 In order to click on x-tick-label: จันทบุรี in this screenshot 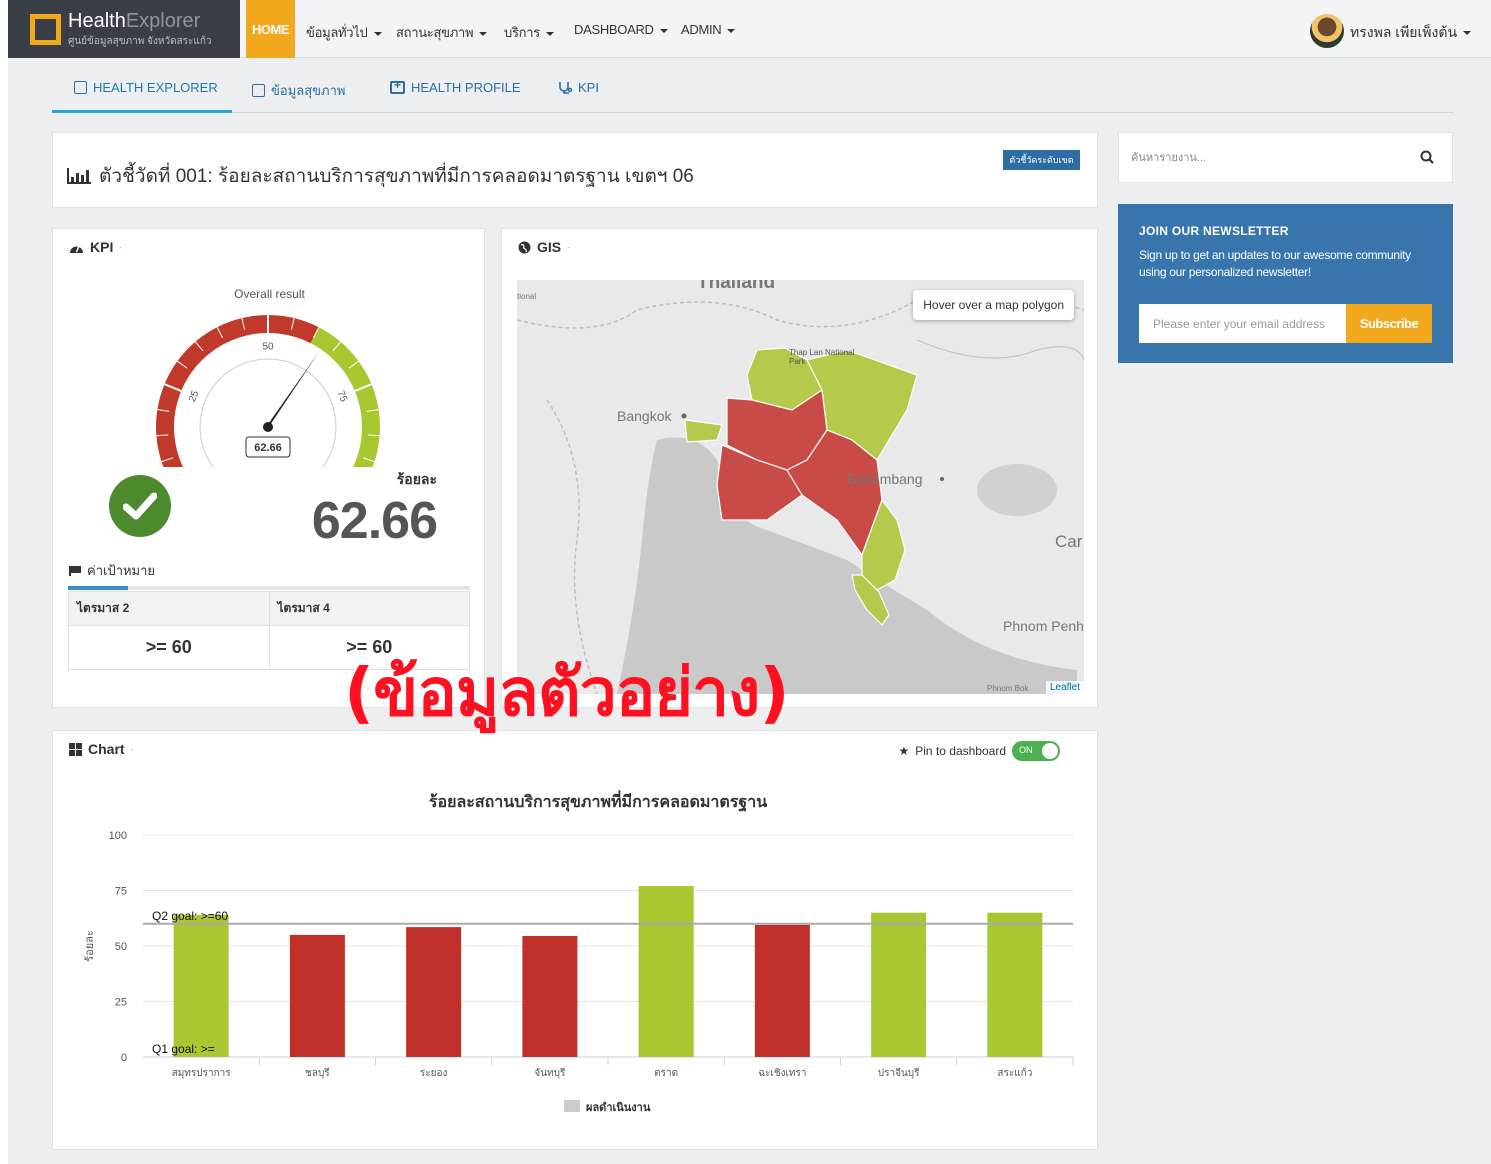, I will do `click(550, 1073)`.